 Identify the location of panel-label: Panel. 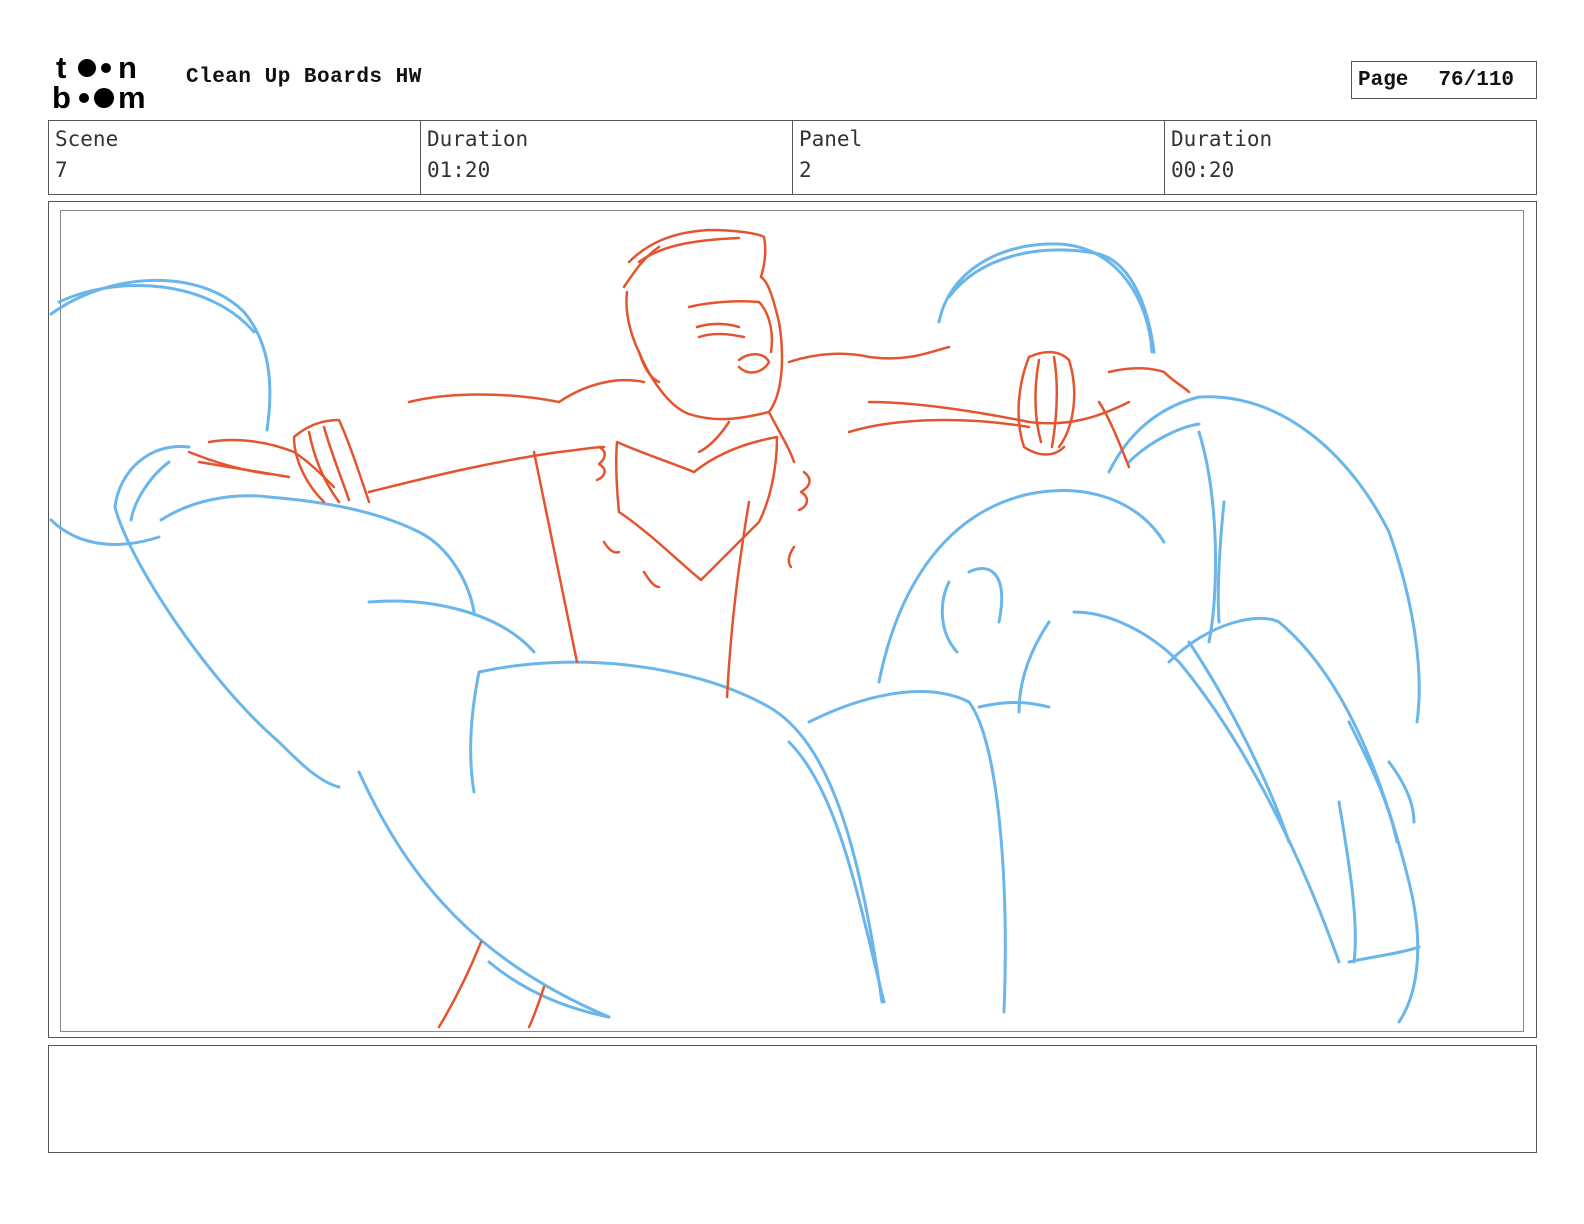
(831, 139).